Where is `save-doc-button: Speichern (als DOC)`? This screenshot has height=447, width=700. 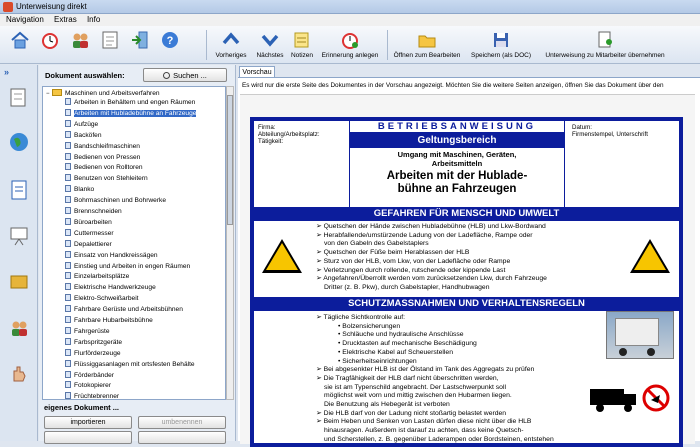 save-doc-button: Speichern (als DOC) is located at coordinates (501, 44).